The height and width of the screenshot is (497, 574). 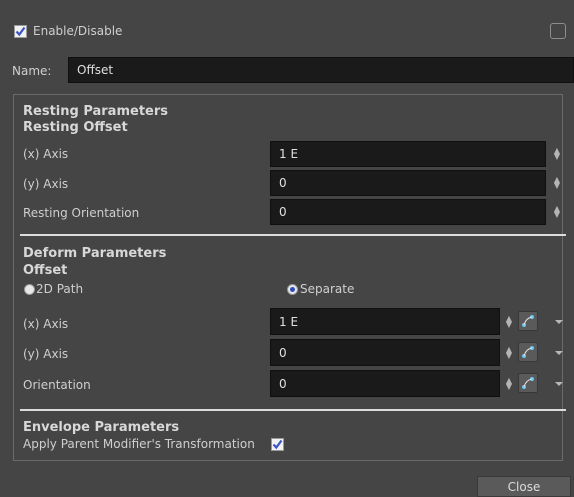 I want to click on resting-parameters-title: Resting Parameters, so click(x=95, y=111).